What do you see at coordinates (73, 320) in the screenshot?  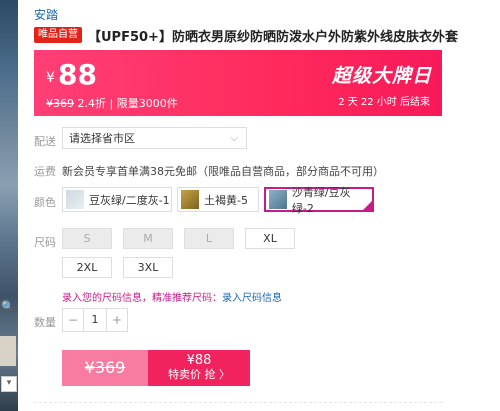 I see `quantity-decrease-button: −` at bounding box center [73, 320].